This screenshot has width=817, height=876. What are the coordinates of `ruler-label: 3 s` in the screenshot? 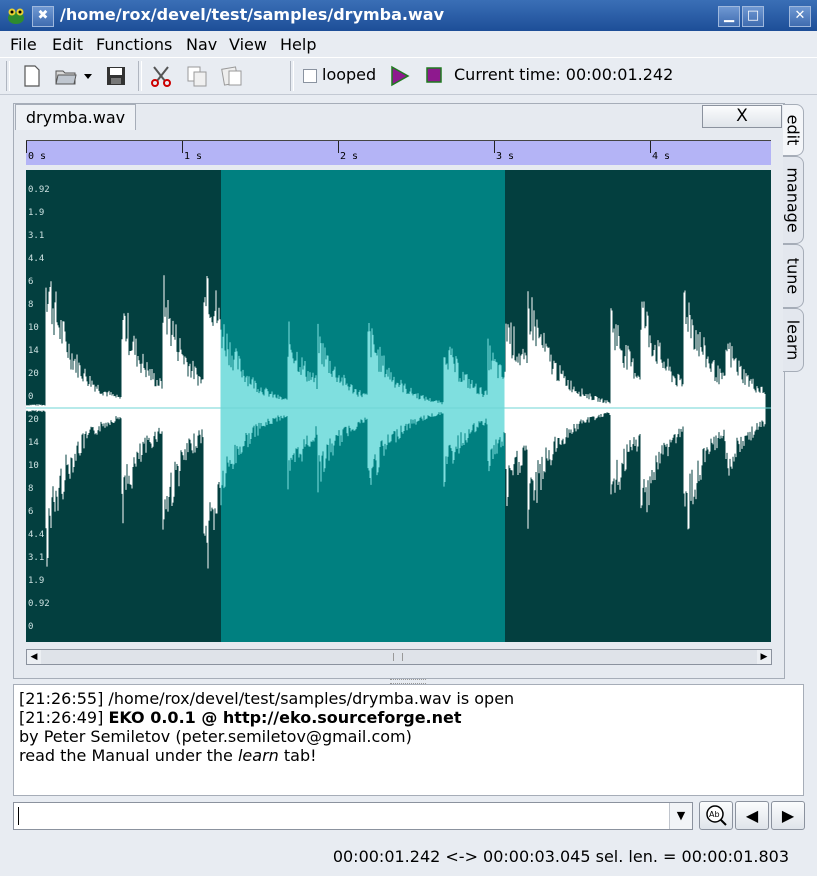 It's located at (505, 156).